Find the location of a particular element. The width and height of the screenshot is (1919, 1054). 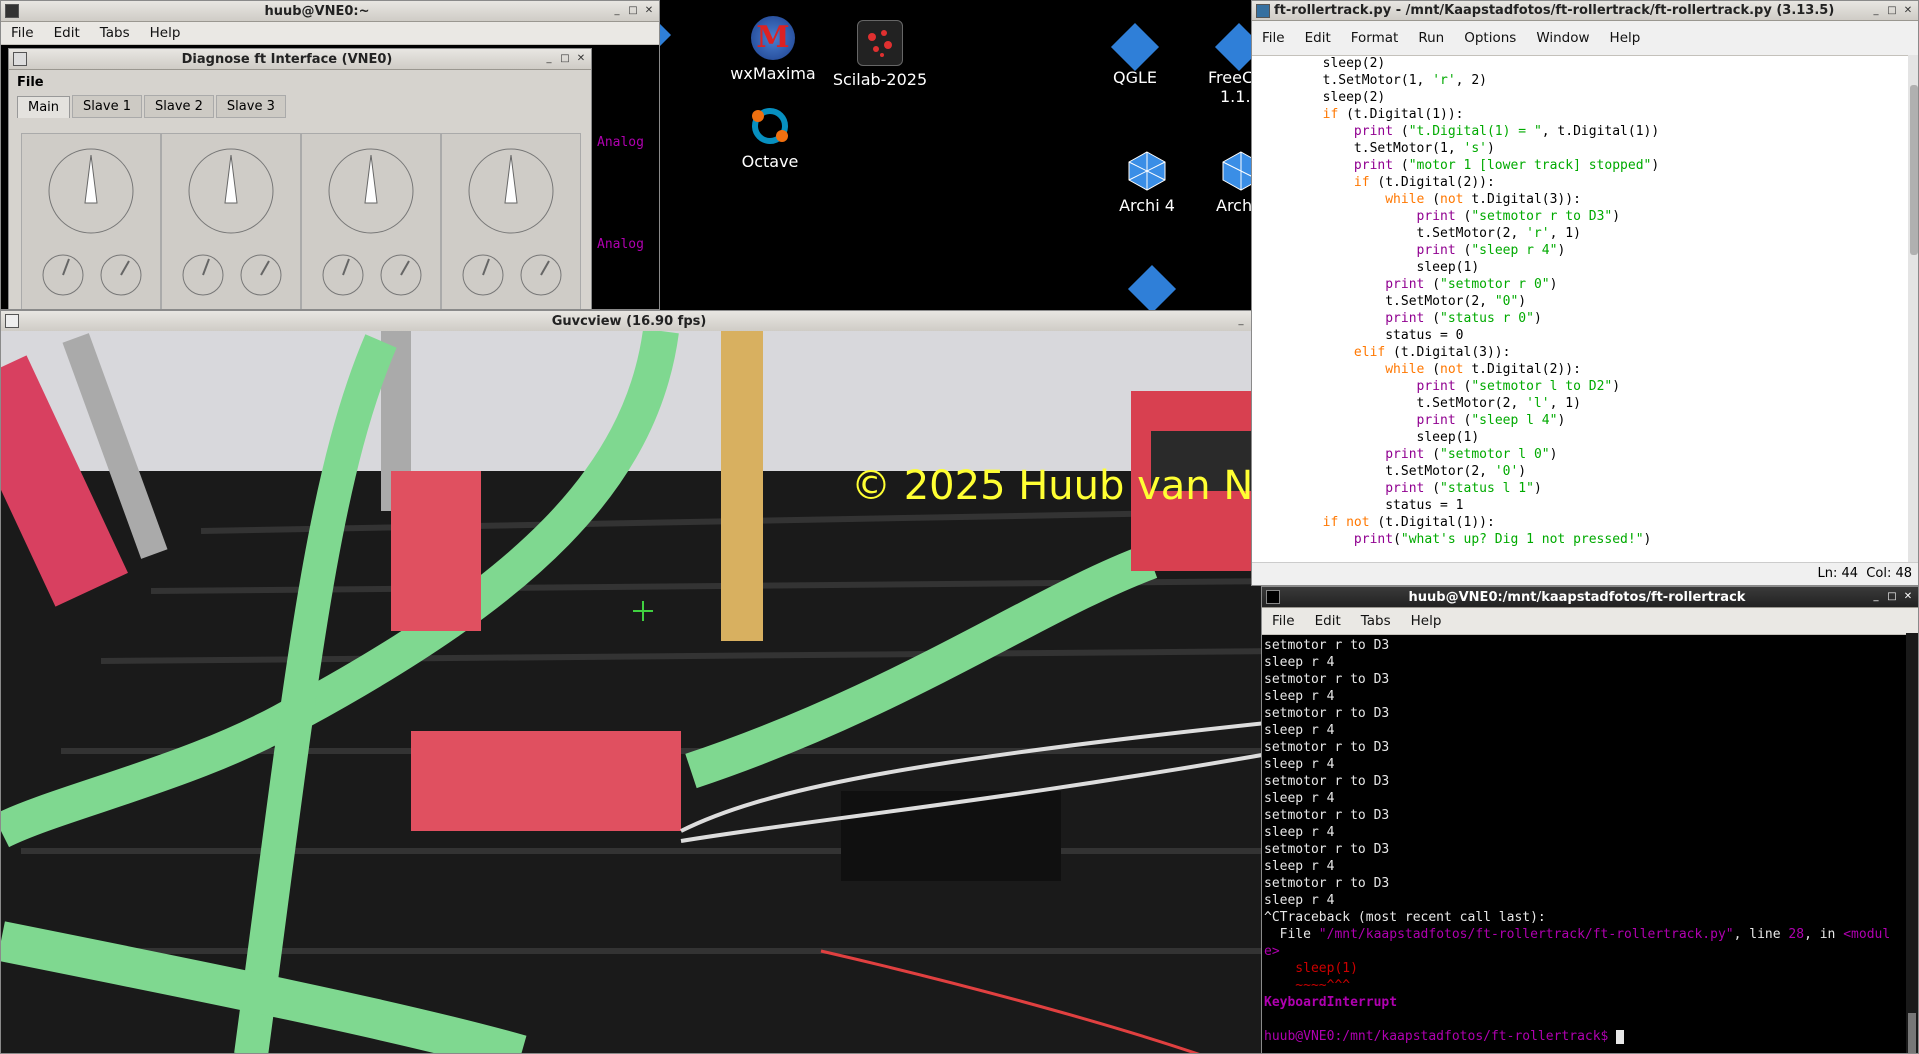

blue-gear-icon is located at coordinates (1135, 47).